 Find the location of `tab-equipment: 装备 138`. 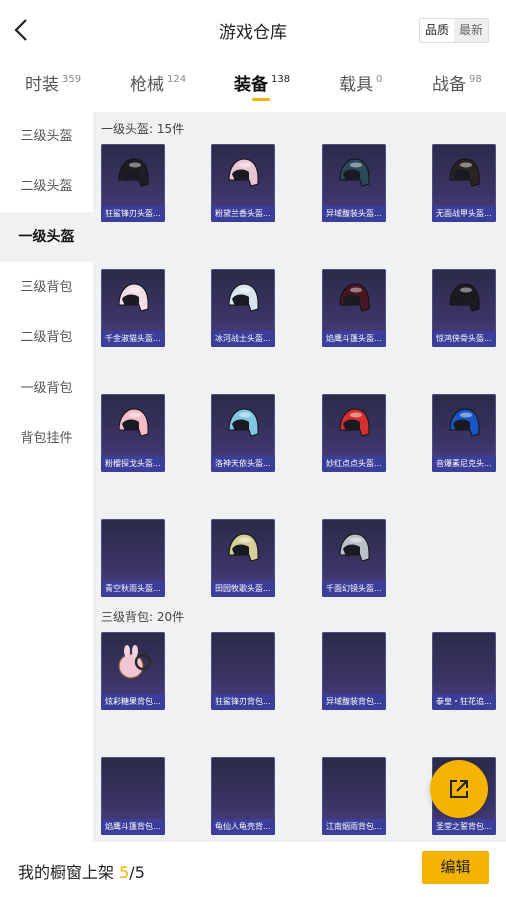

tab-equipment: 装备 138 is located at coordinates (262, 82).